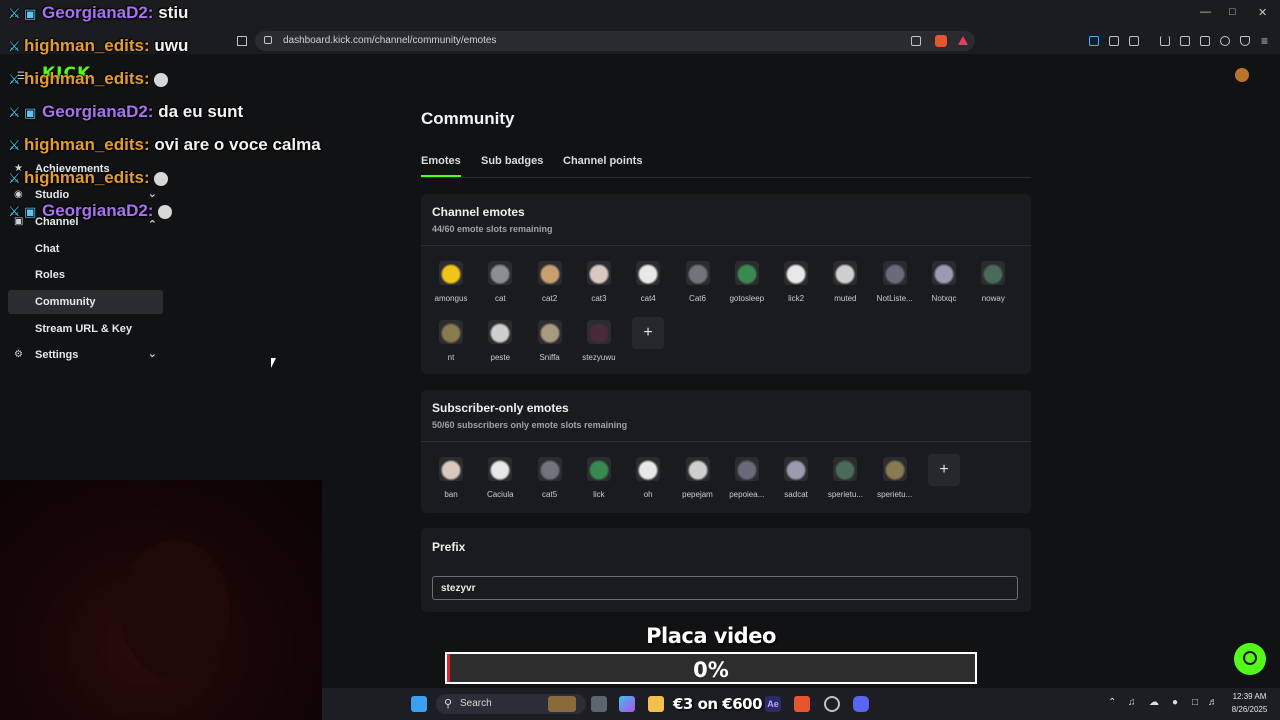 Image resolution: width=1280 pixels, height=720 pixels. What do you see at coordinates (85, 355) in the screenshot?
I see `sidebar-item-settings: ⚙ Settings ⌄` at bounding box center [85, 355].